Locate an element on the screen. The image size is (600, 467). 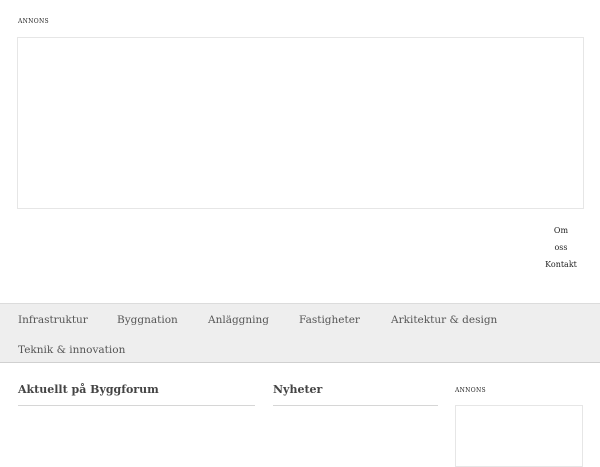
side-ad-label: ANNONS is located at coordinates (470, 390).